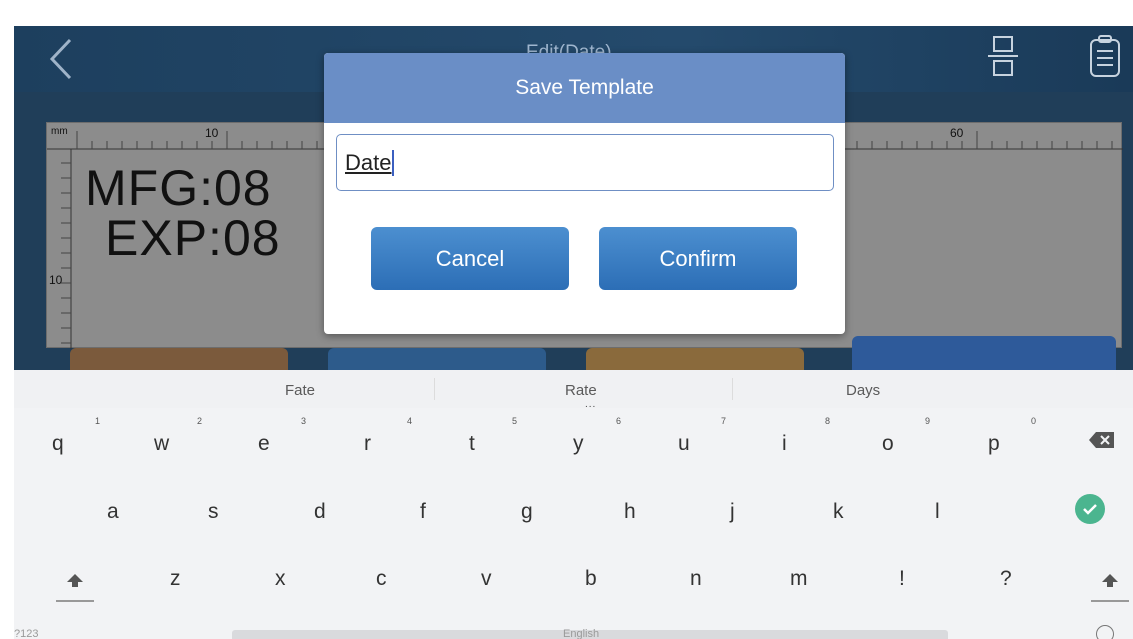 The height and width of the screenshot is (639, 1133). I want to click on key-hint: 8, so click(828, 421).